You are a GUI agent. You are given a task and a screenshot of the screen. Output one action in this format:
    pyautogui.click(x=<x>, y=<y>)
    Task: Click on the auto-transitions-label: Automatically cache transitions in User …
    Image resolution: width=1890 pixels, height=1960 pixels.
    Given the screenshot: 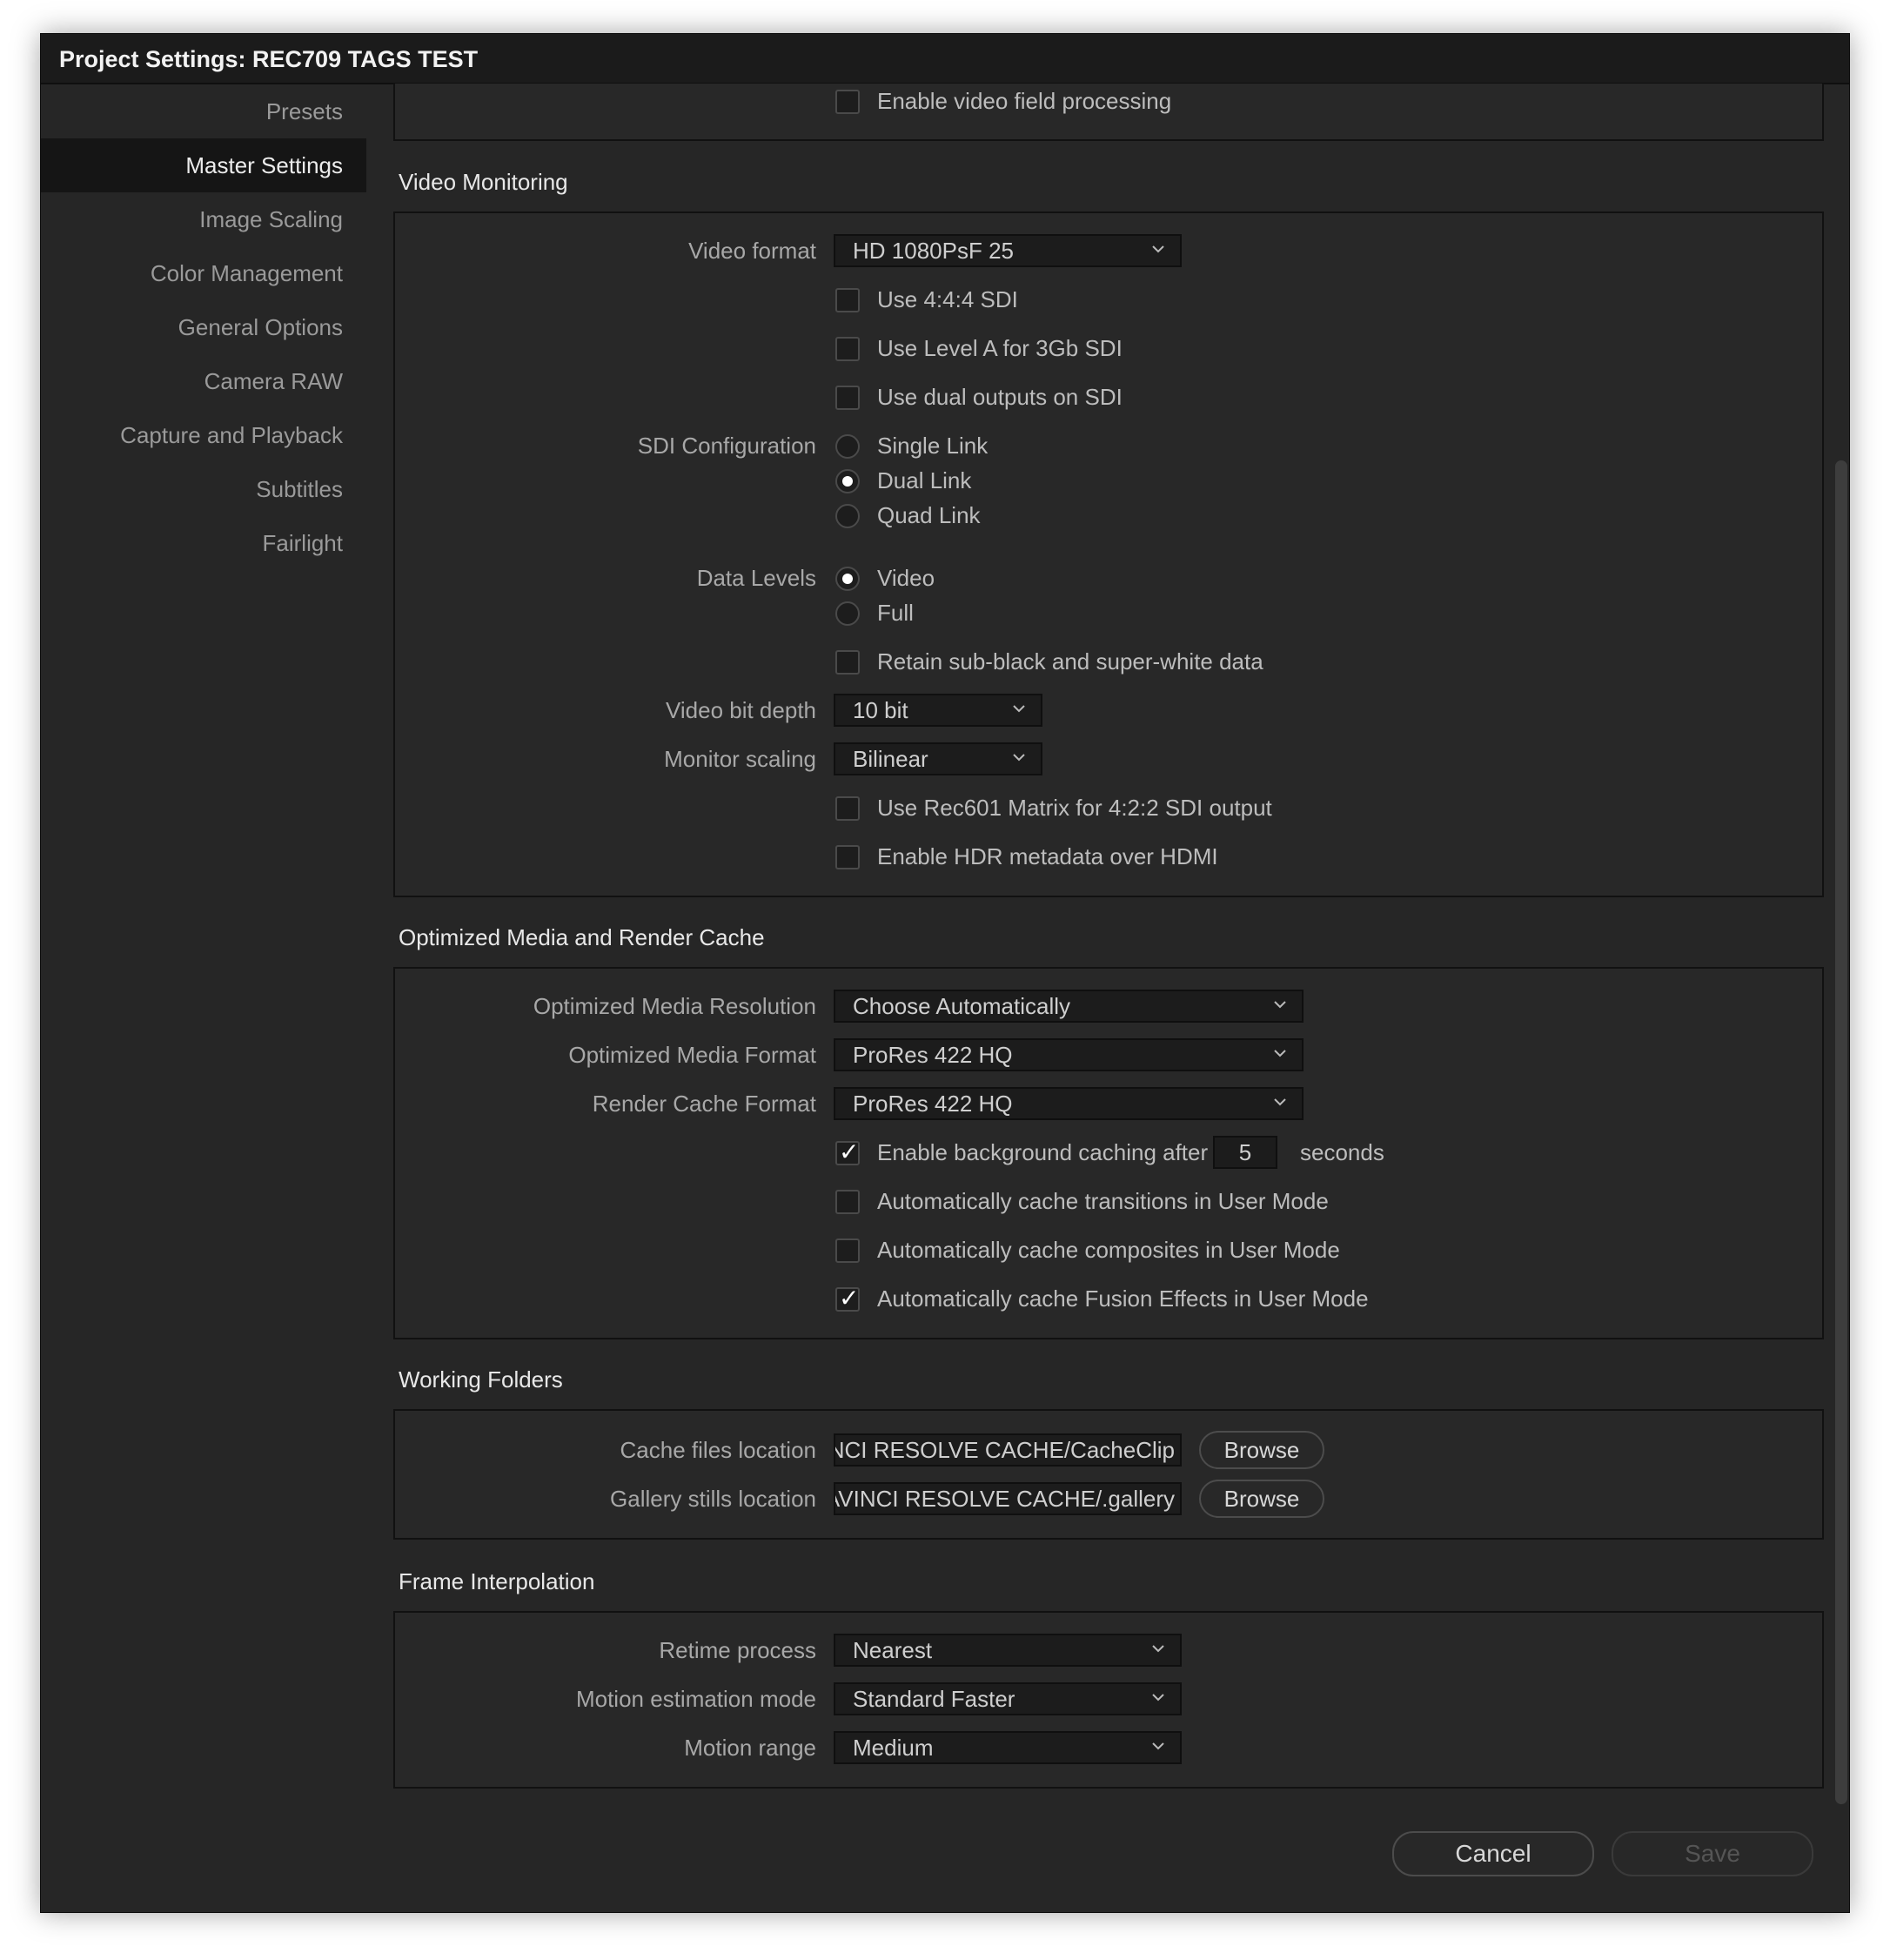 What is the action you would take?
    pyautogui.click(x=1103, y=1201)
    